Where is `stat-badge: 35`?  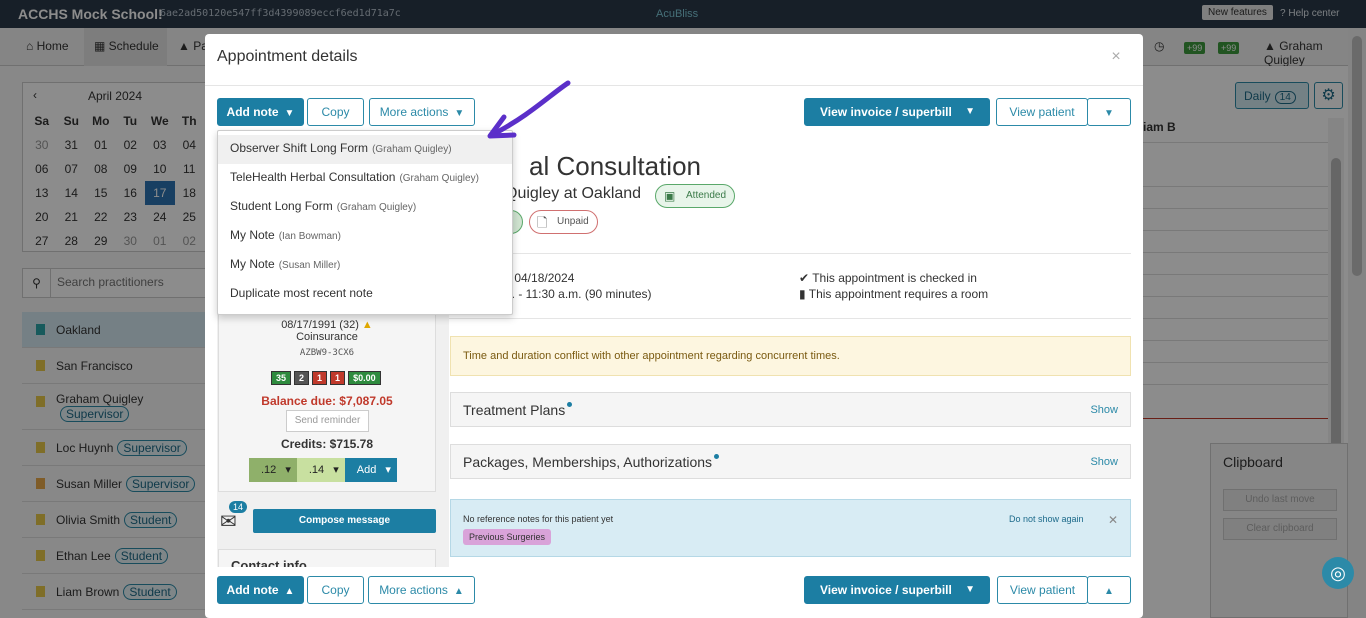 stat-badge: 35 is located at coordinates (281, 378).